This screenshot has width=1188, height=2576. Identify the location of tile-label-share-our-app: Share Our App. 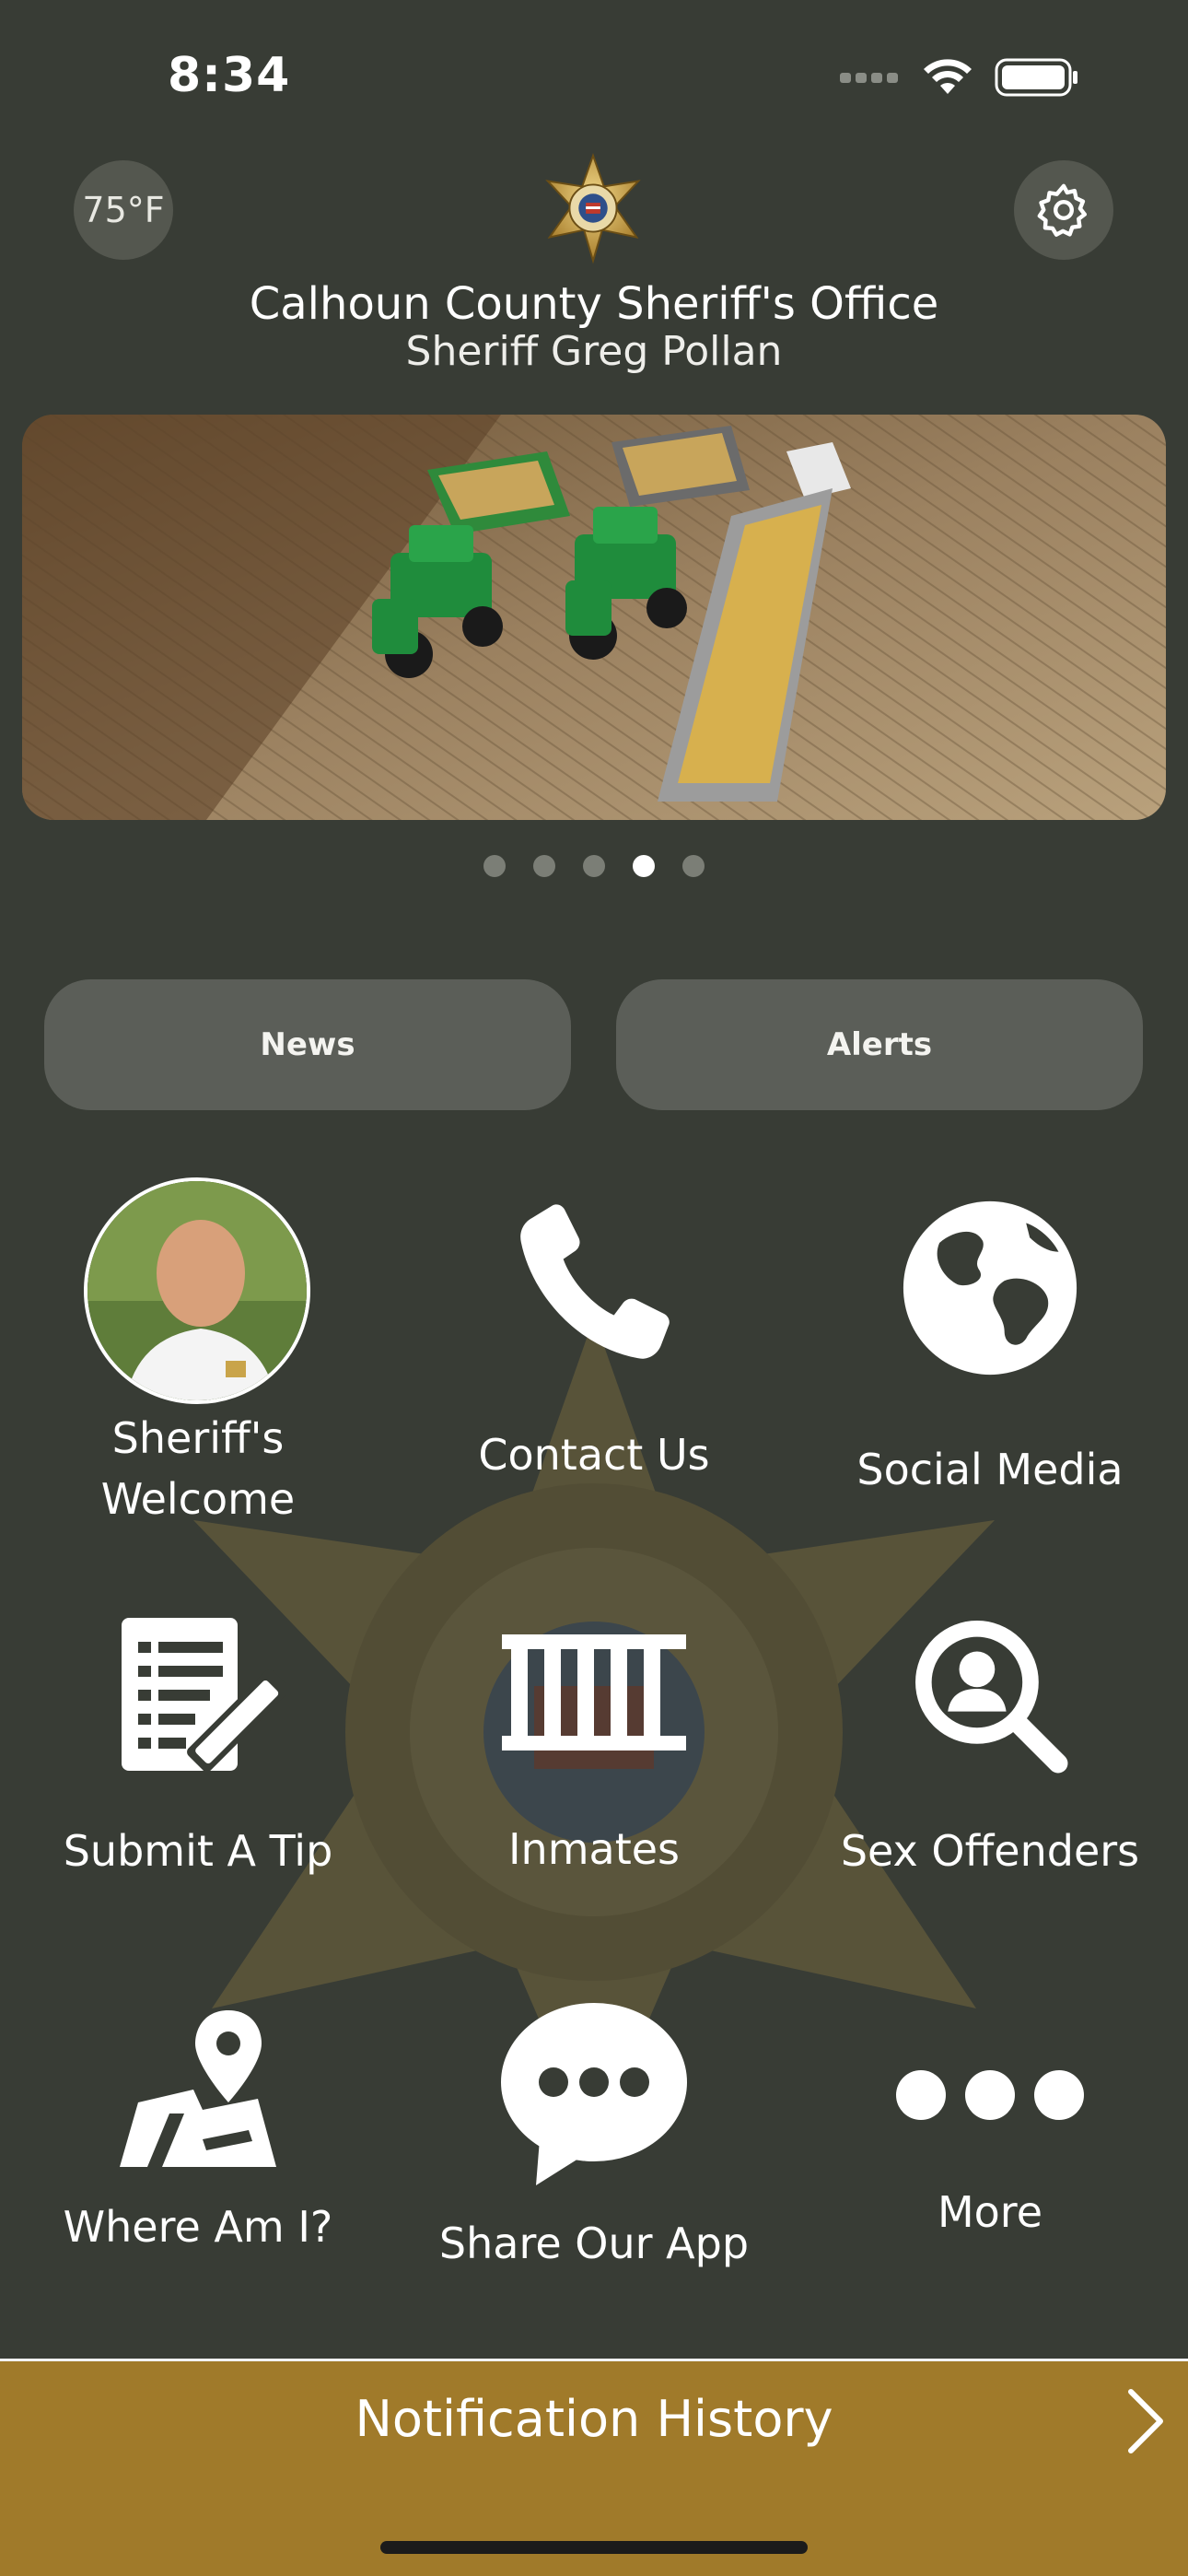
(594, 2243).